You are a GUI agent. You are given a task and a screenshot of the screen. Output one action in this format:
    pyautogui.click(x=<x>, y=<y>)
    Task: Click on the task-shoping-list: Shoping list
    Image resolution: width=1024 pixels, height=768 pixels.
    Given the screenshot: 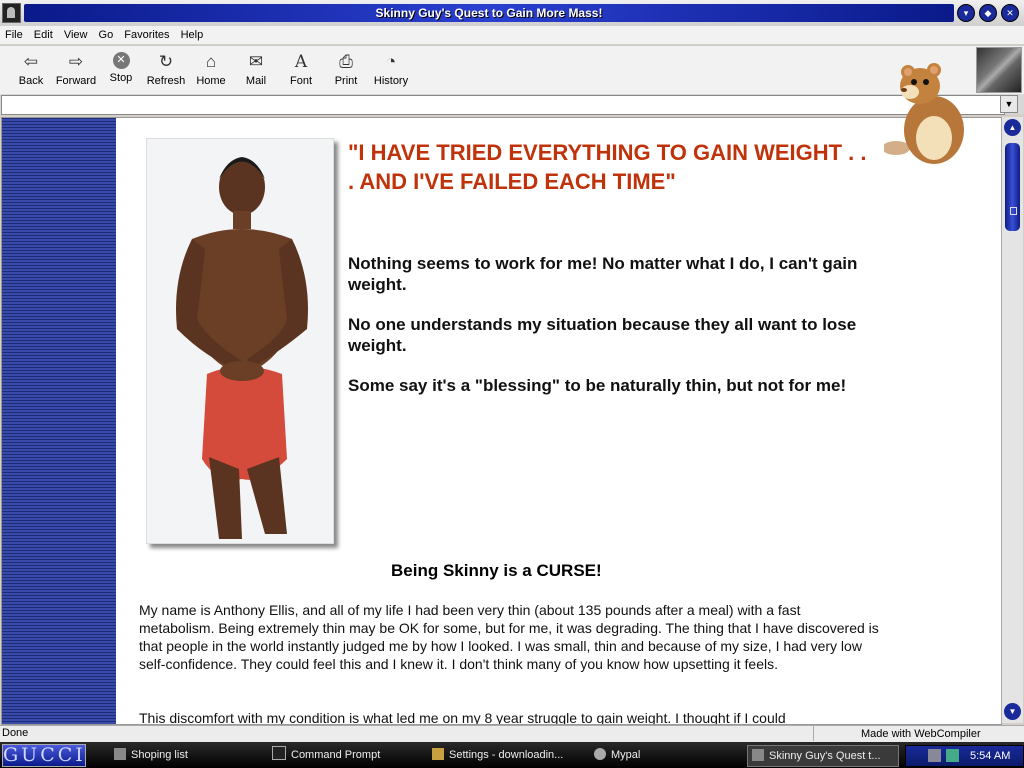 What is the action you would take?
    pyautogui.click(x=185, y=755)
    